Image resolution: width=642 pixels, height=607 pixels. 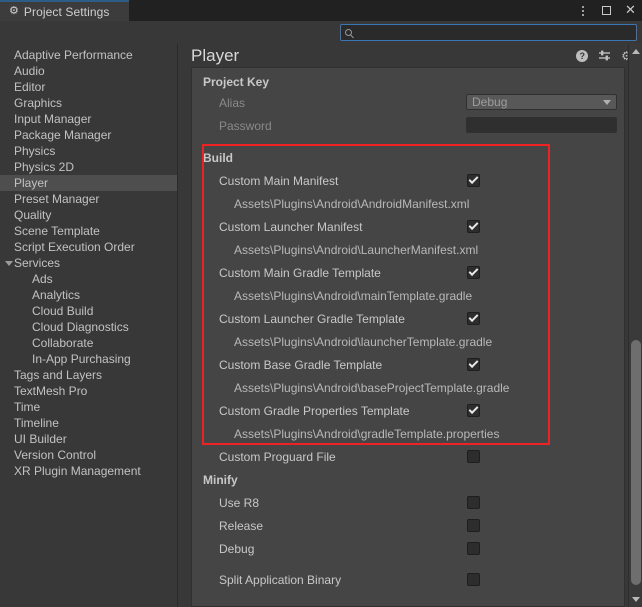 I want to click on build-row-2: Custom Main Gradle Template, so click(x=408, y=272).